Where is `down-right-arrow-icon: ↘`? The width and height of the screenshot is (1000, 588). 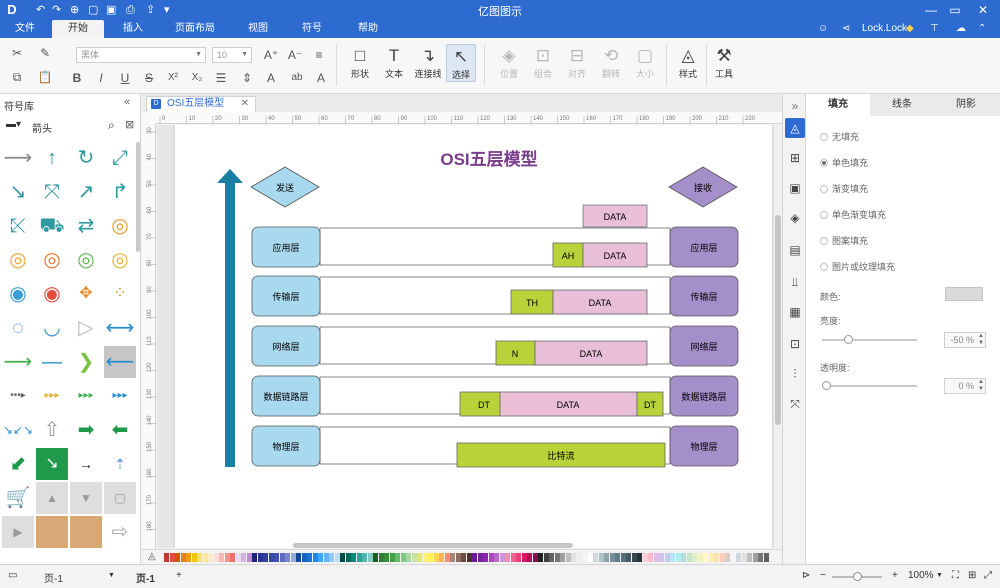
down-right-arrow-icon: ↘ is located at coordinates (18, 192).